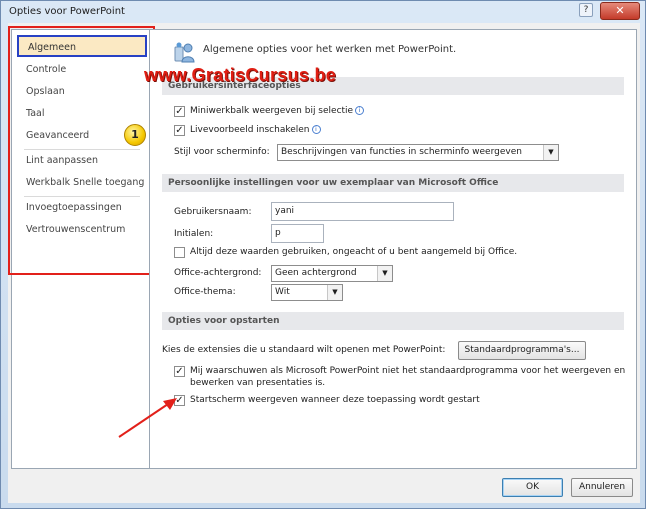  I want to click on sidebar-item-label: Controle, so click(46, 69).